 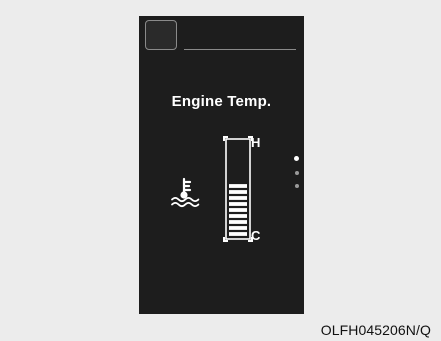 I want to click on coolant-temperature-icon, so click(x=186, y=193).